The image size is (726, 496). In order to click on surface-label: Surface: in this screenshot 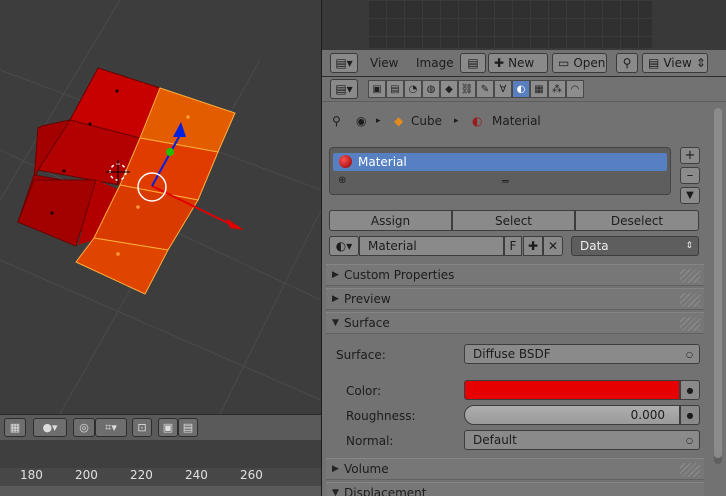, I will do `click(361, 355)`.